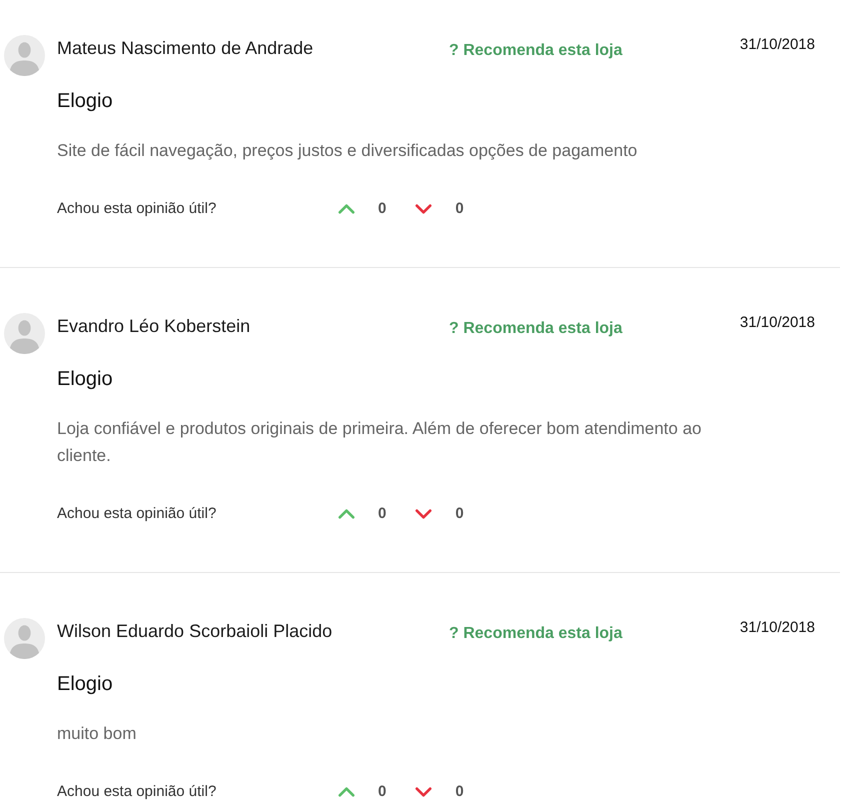 The width and height of the screenshot is (866, 802). Describe the element at coordinates (379, 442) in the screenshot. I see `review-text: Loja confiável e produtos originais de primeira. Além de oferecer bom atendimento ao cliente.` at that location.